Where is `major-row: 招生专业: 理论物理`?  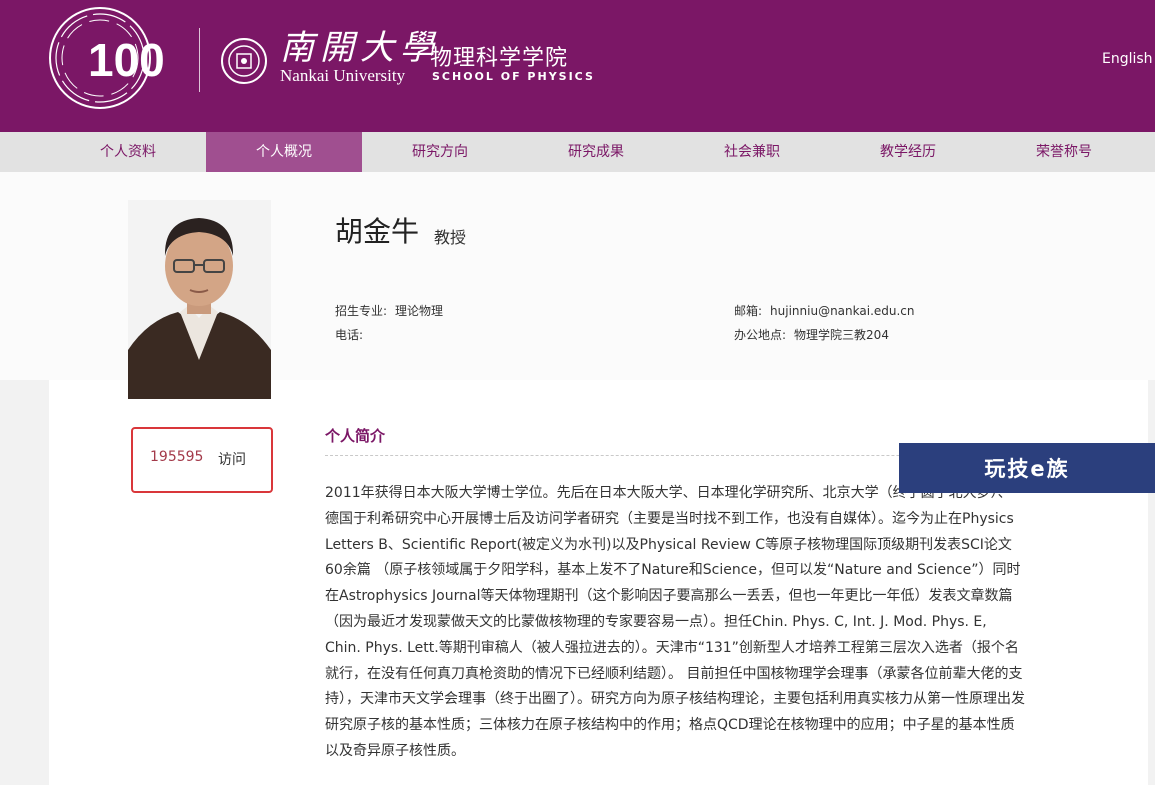
major-row: 招生专业: 理论物理 is located at coordinates (389, 310).